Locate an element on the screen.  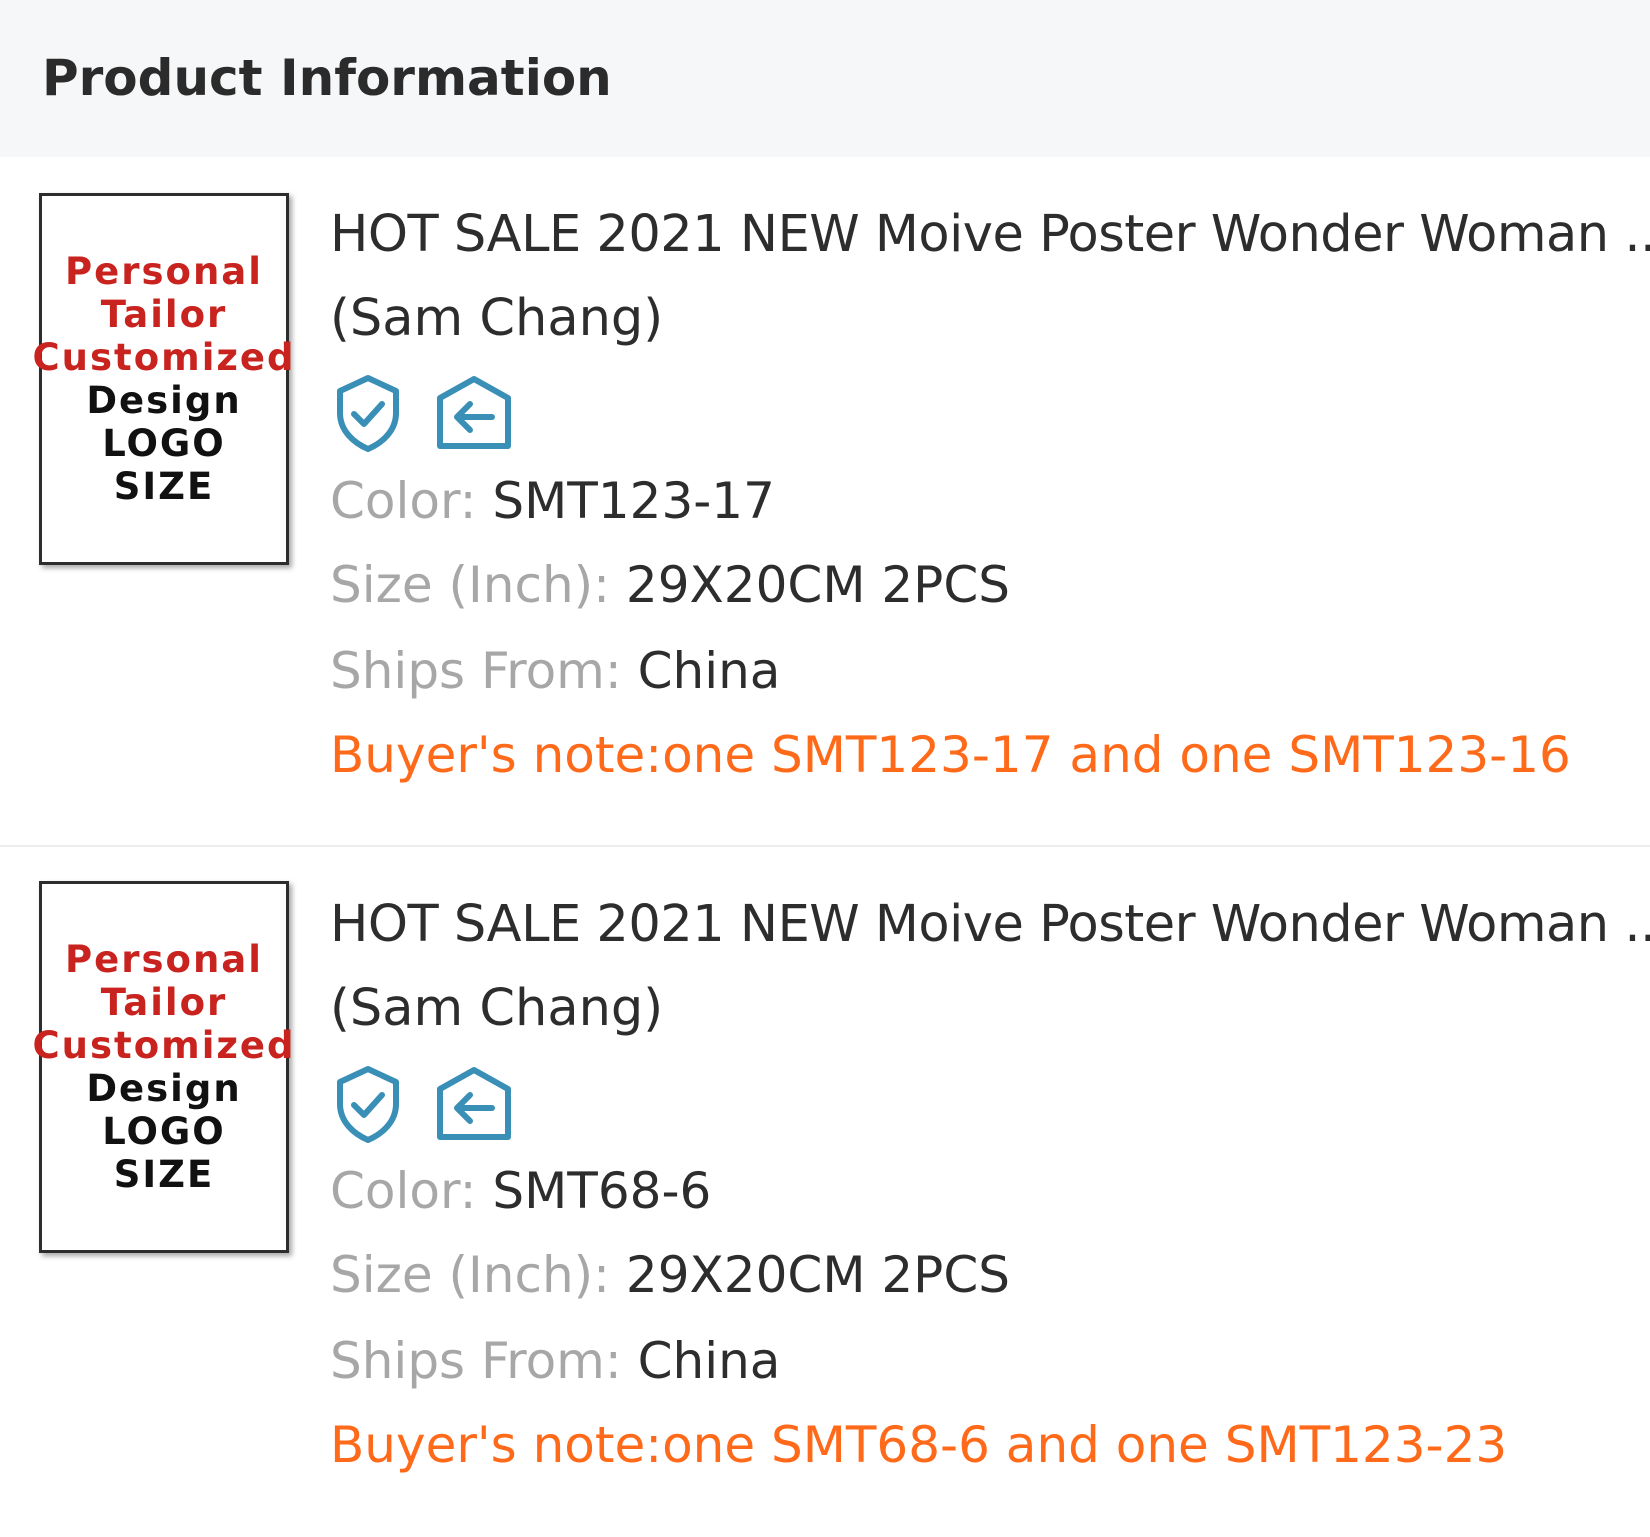
product-information-header: Product Information is located at coordinates (825, 78).